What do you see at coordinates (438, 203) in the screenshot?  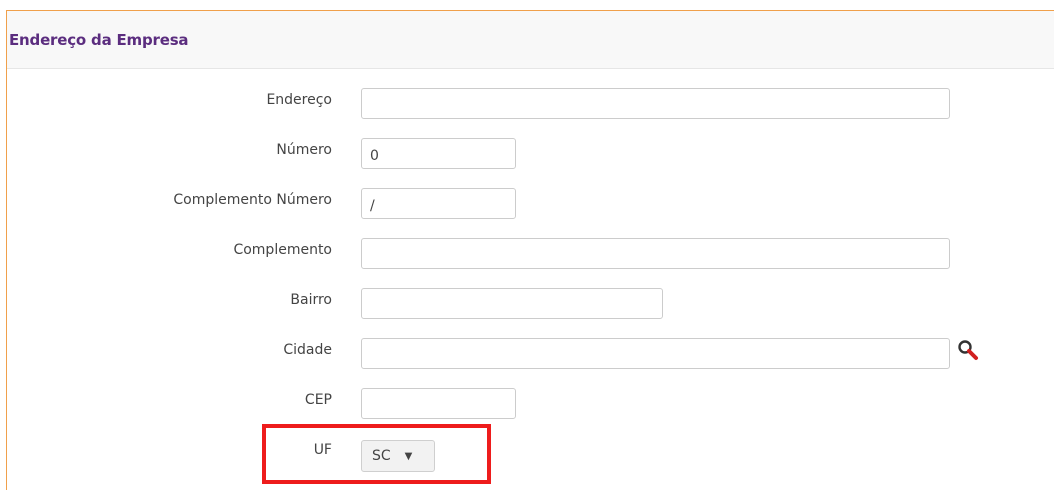 I see `complemento-numero-input` at bounding box center [438, 203].